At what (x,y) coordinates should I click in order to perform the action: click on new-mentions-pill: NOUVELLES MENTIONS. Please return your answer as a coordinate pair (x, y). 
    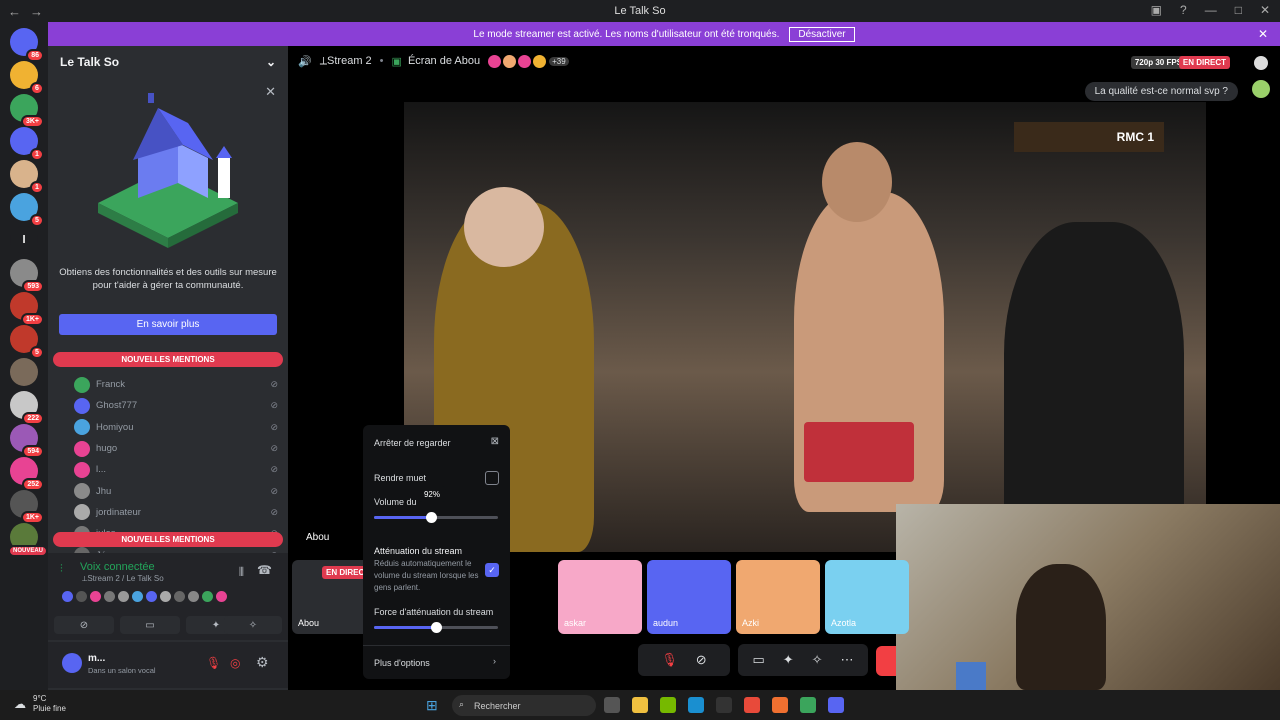
    Looking at the image, I should click on (168, 359).